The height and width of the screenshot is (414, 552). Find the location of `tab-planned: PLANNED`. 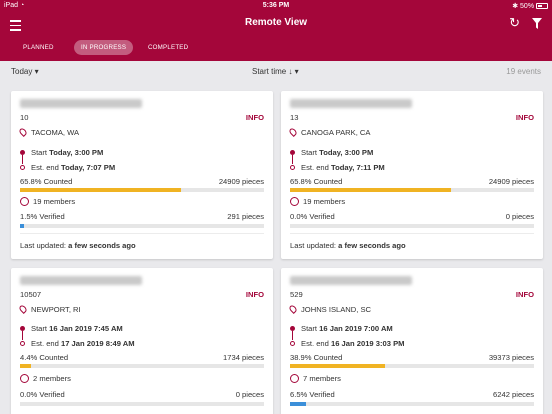

tab-planned: PLANNED is located at coordinates (38, 47).